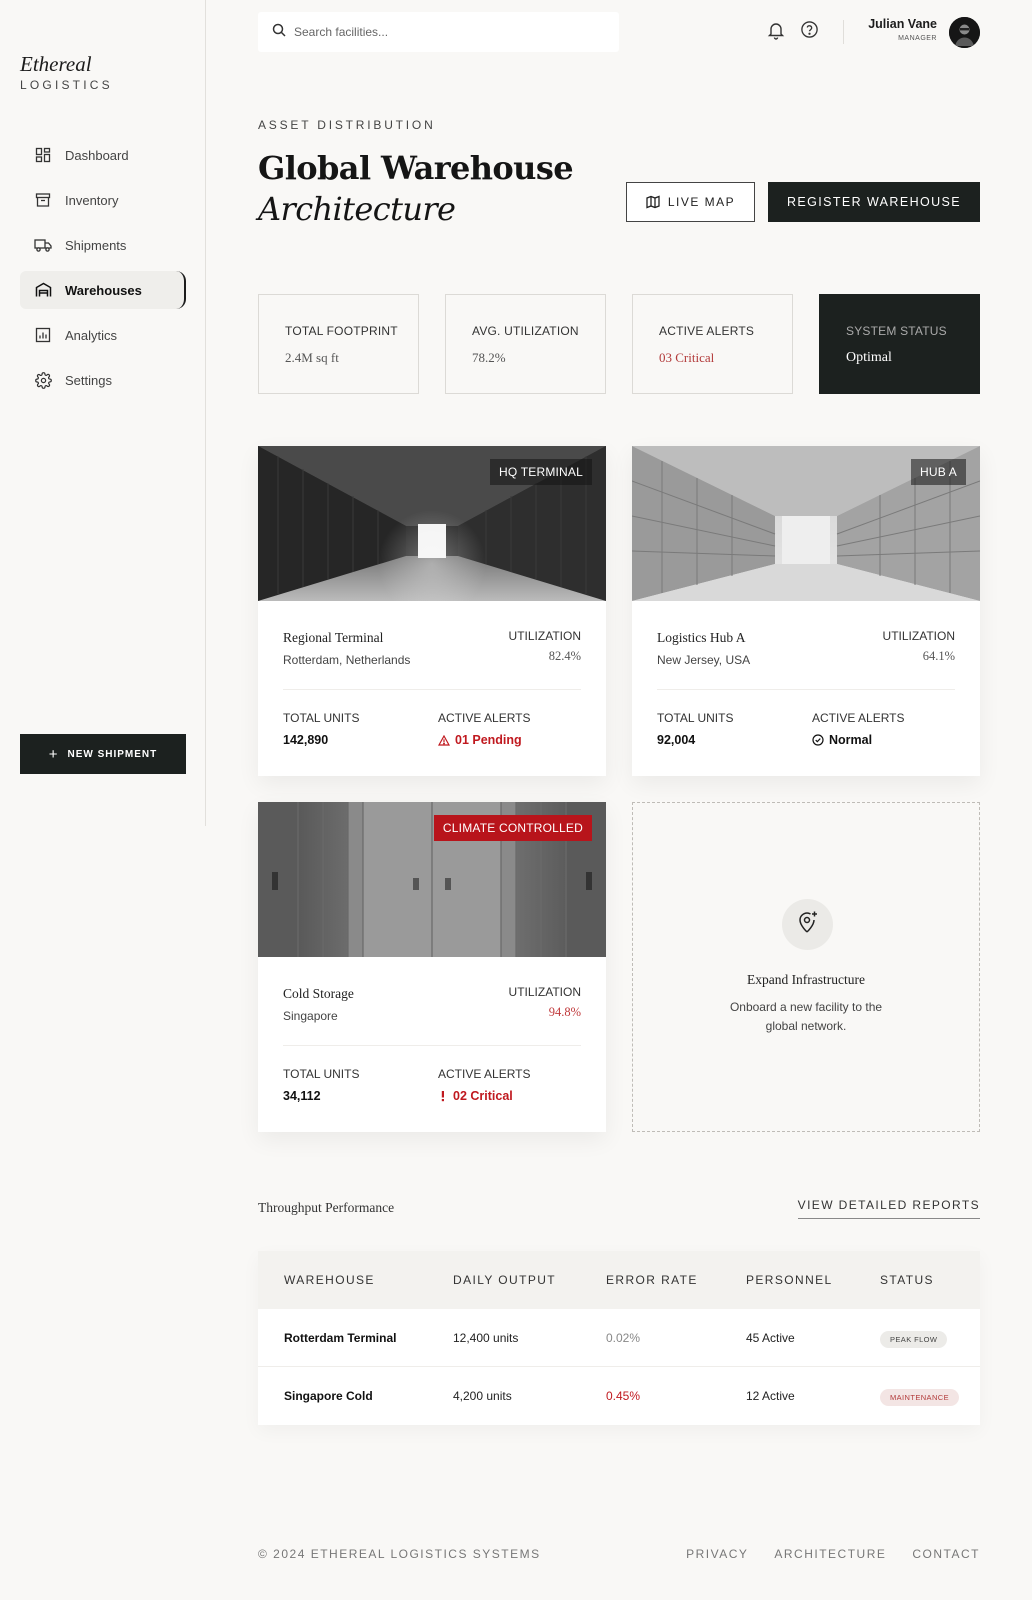 The image size is (1032, 1600). What do you see at coordinates (704, 660) in the screenshot?
I see `facility-location: New Jersey, USA` at bounding box center [704, 660].